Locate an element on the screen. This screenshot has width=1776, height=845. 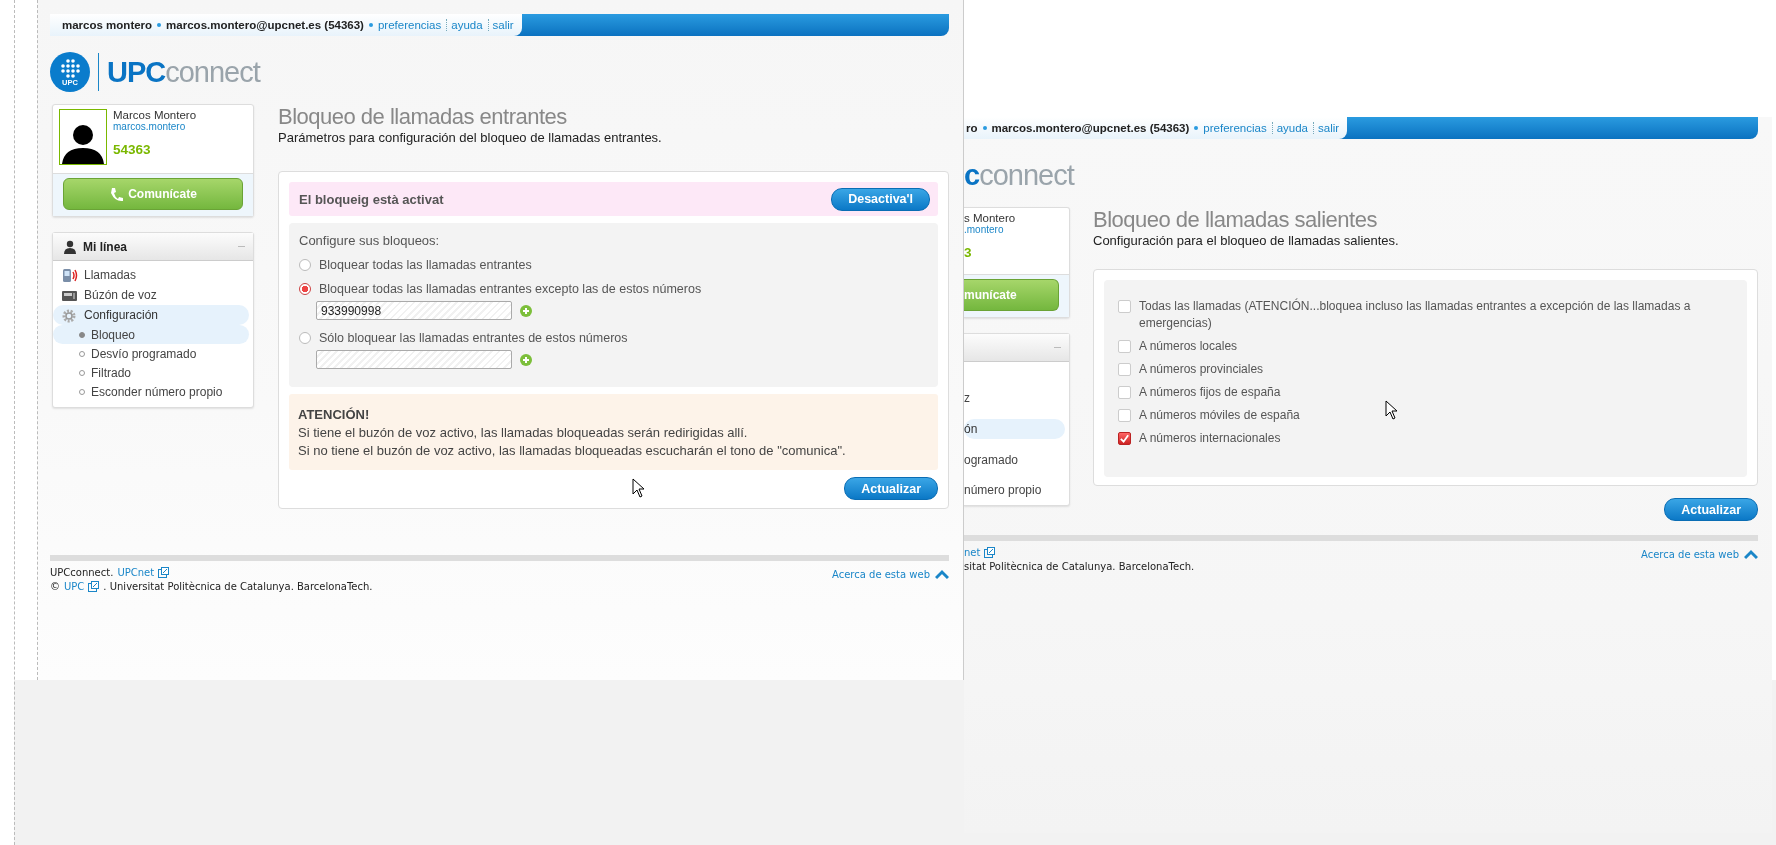
checkbox-label: A números provinciales is located at coordinates (1201, 369).